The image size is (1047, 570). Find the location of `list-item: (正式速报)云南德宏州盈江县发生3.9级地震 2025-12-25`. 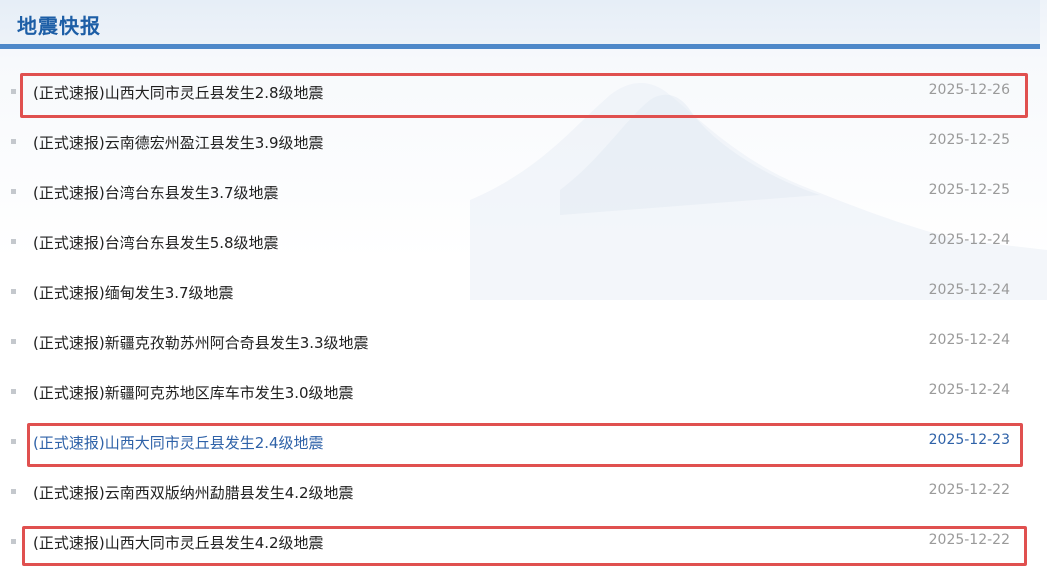

list-item: (正式速报)云南德宏州盈江县发生3.9级地震 2025-12-25 is located at coordinates (523, 144).